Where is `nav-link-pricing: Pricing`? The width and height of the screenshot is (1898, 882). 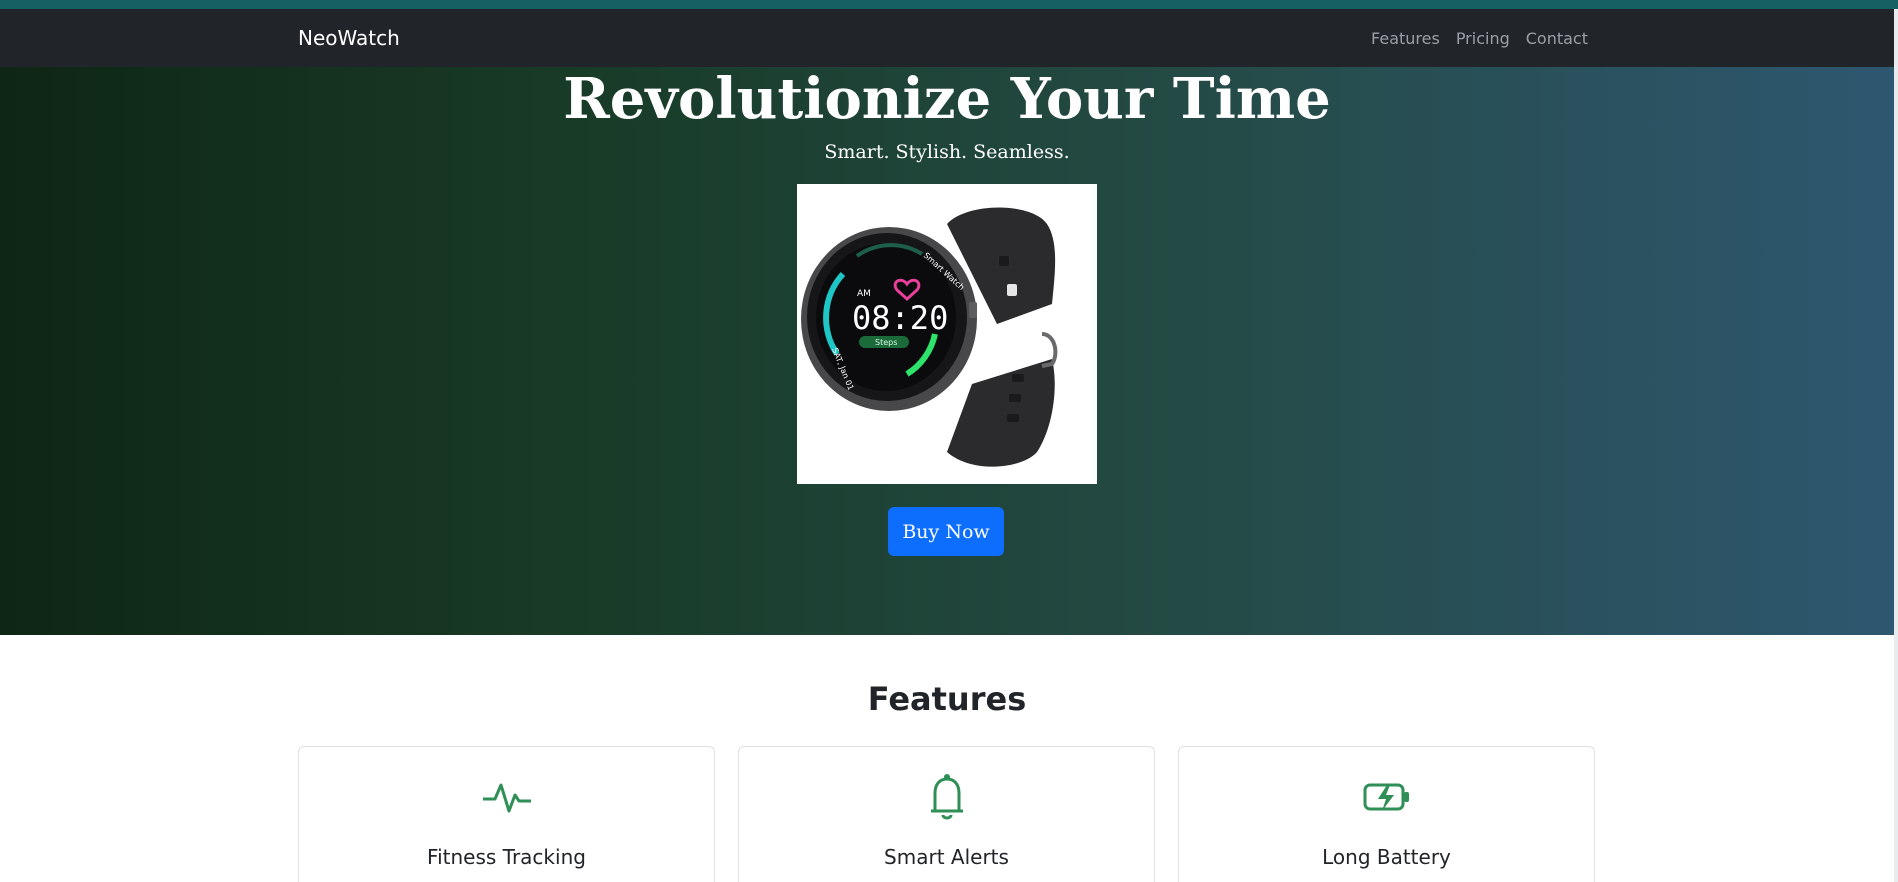 nav-link-pricing: Pricing is located at coordinates (1483, 38).